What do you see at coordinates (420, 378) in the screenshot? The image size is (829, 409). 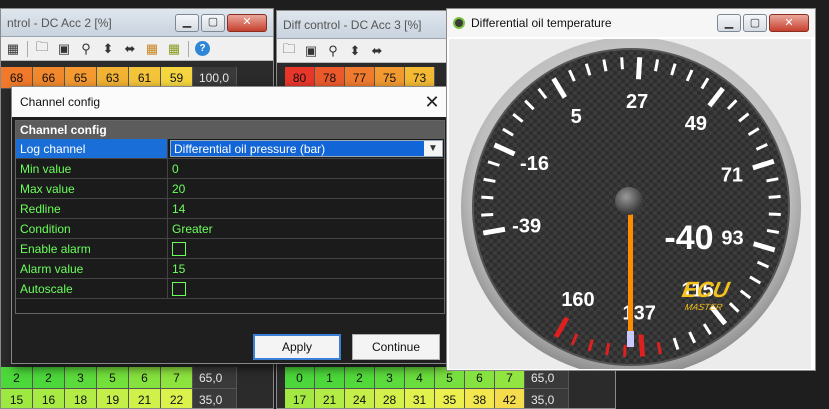 I see `table-cell: 4` at bounding box center [420, 378].